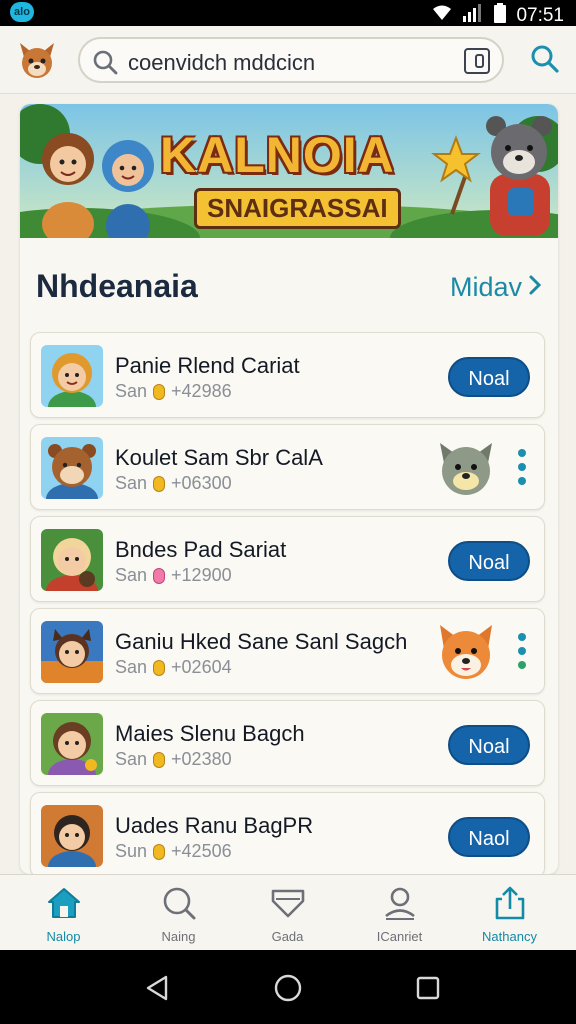  What do you see at coordinates (473, 15) in the screenshot?
I see `signal-icon` at bounding box center [473, 15].